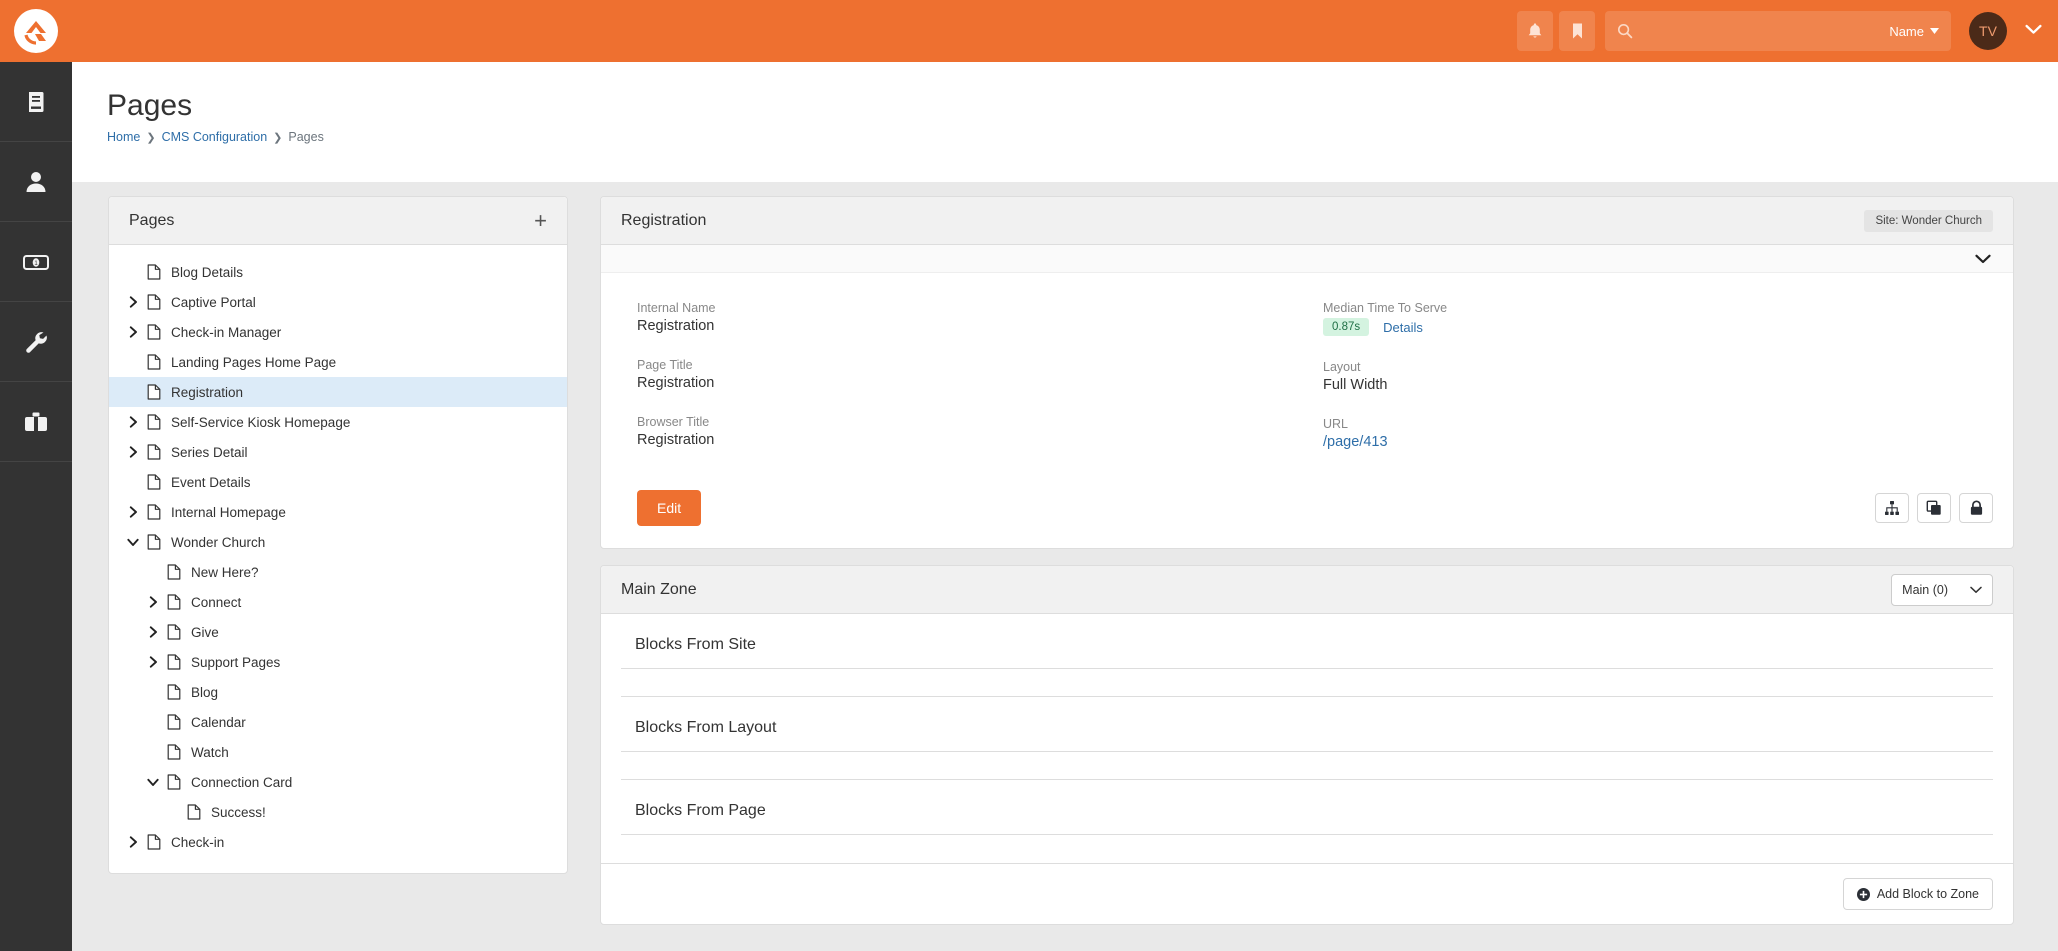 Image resolution: width=2058 pixels, height=951 pixels. I want to click on field-value: Registration, so click(676, 326).